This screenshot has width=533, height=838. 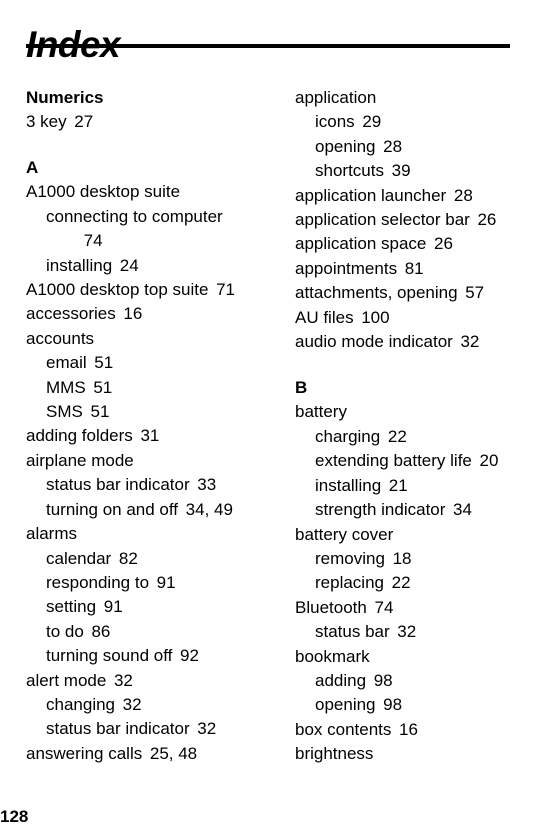 I want to click on index-entry-locator: 86, so click(x=101, y=631).